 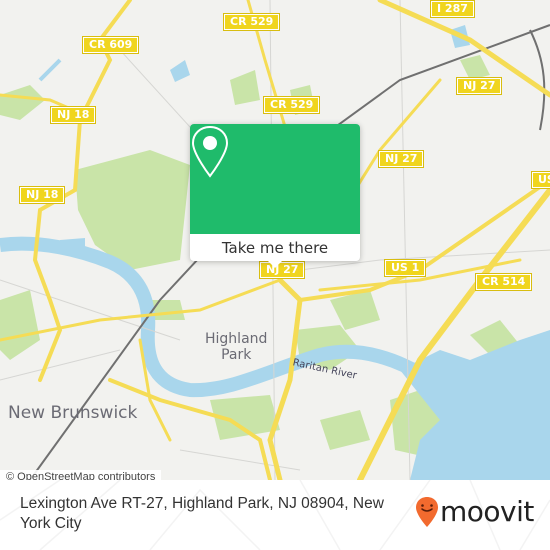 I want to click on place-label-line: Highland, so click(x=236, y=339).